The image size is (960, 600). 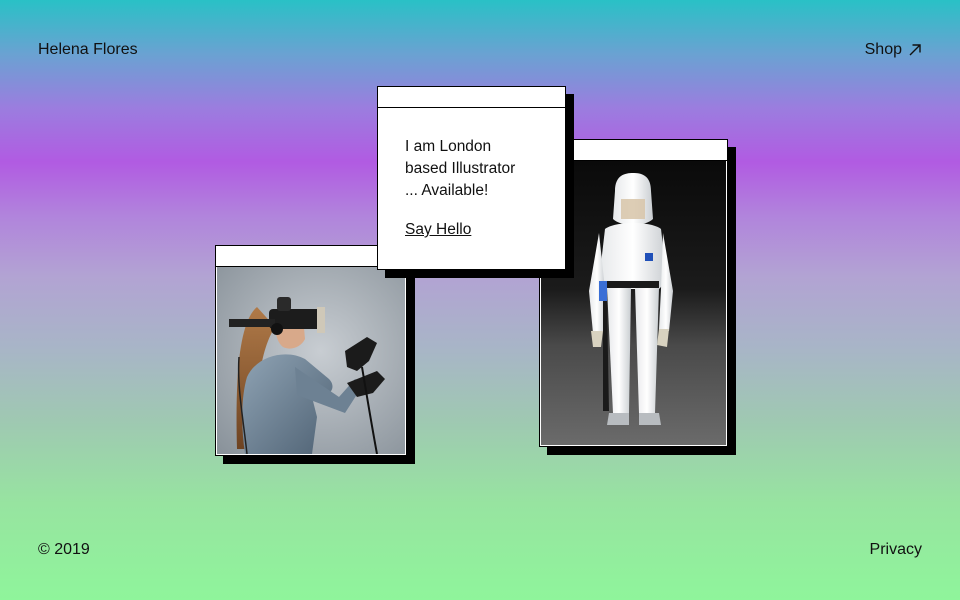 What do you see at coordinates (460, 168) in the screenshot?
I see `intro-line: based Illustrator` at bounding box center [460, 168].